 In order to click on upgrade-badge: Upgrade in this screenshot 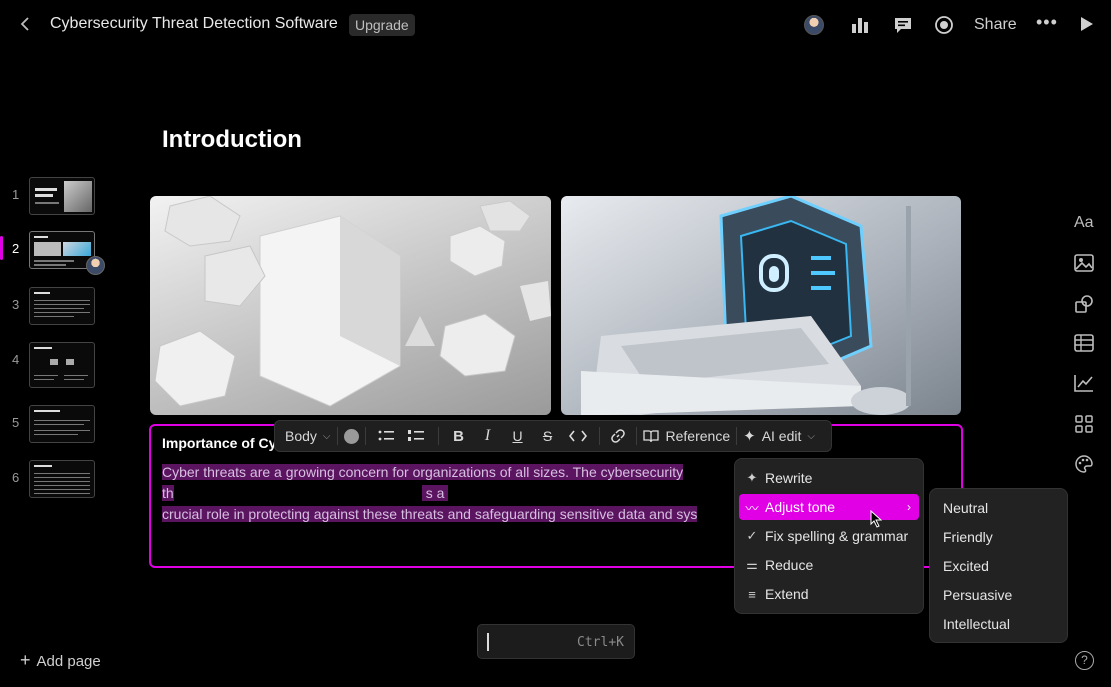, I will do `click(382, 25)`.